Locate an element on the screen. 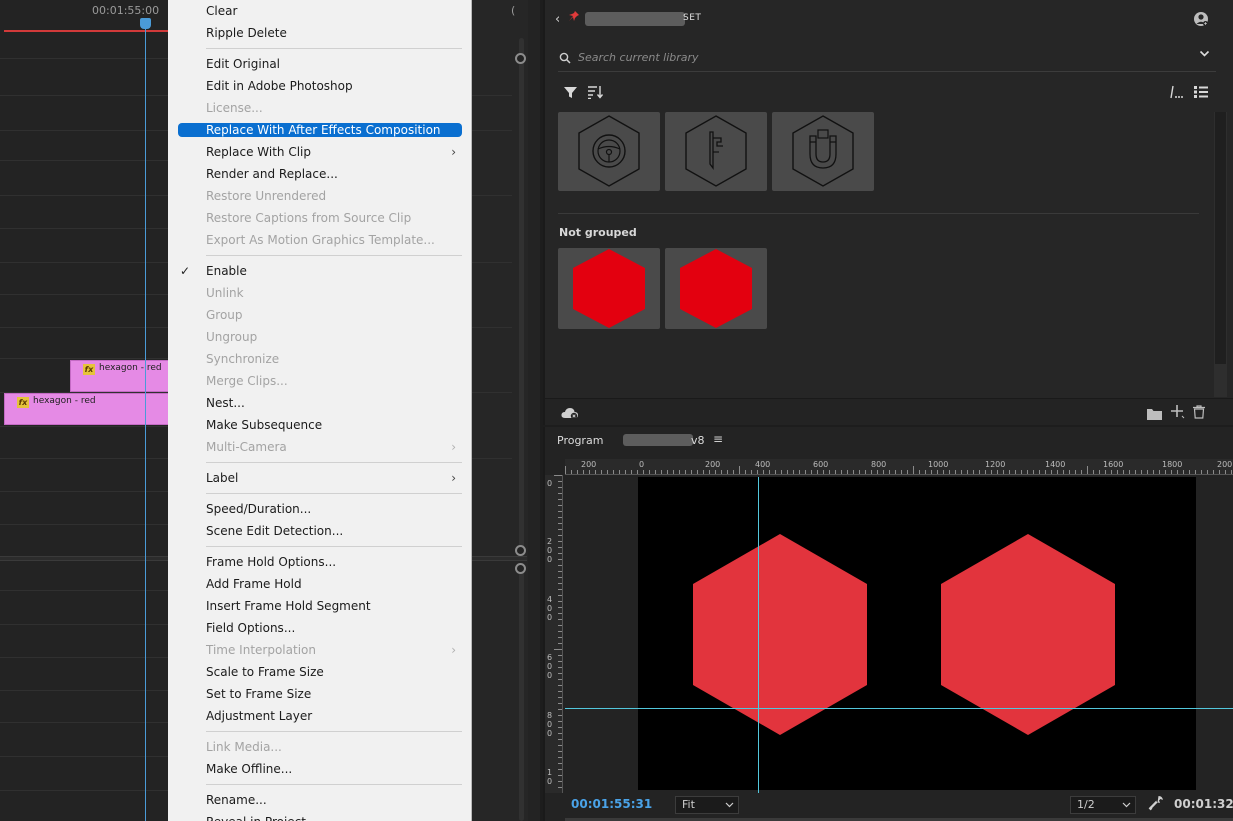 The width and height of the screenshot is (1233, 821). video-tracks-scrollbar is located at coordinates (521, 294).